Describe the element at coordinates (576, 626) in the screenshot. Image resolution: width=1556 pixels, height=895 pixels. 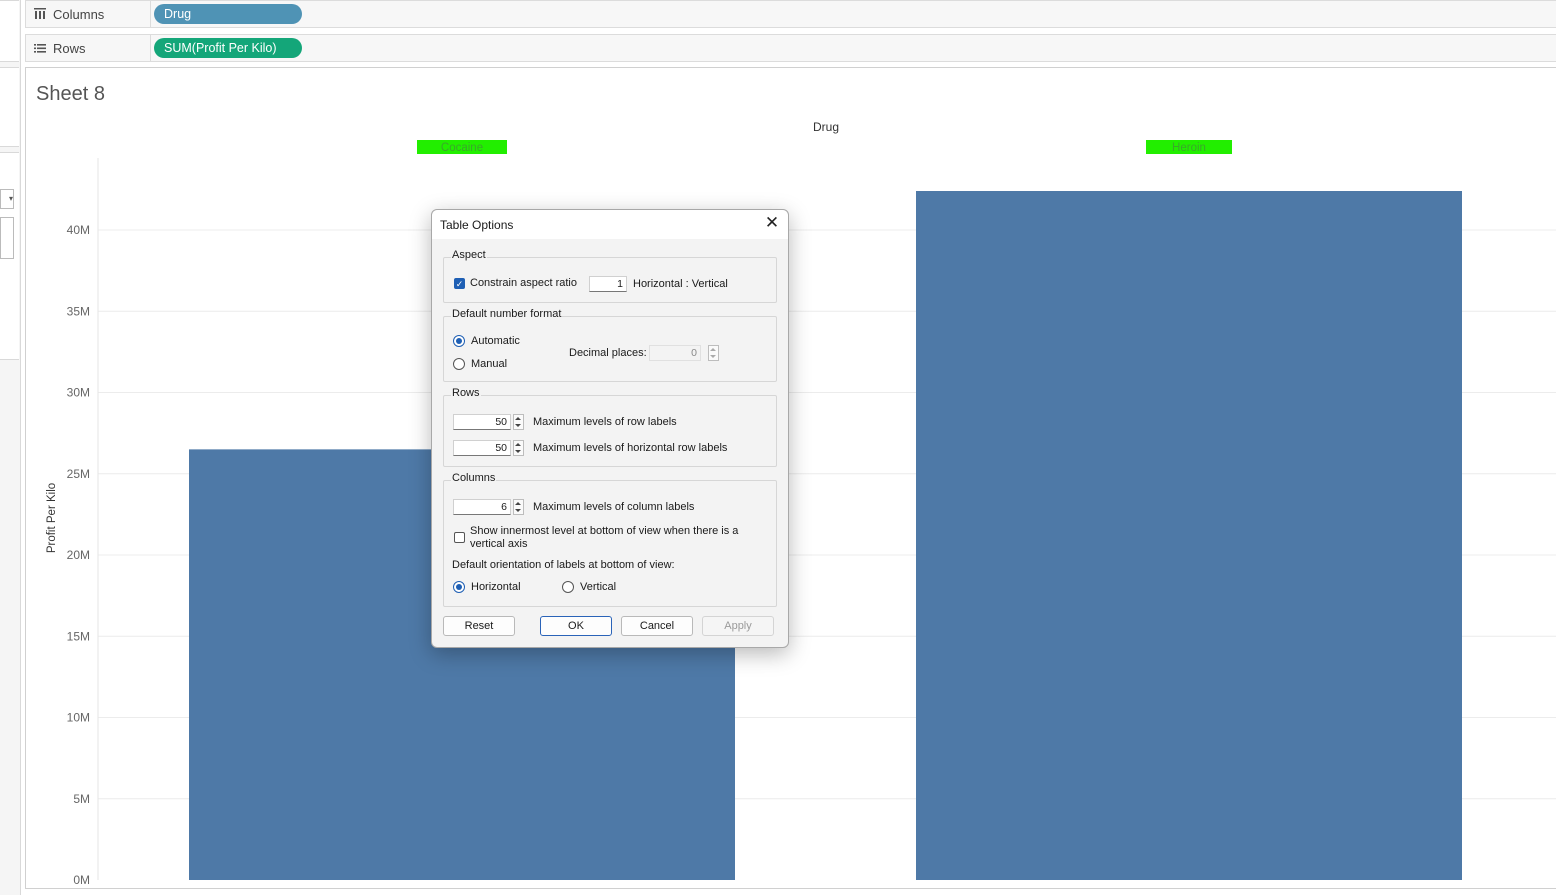
I see `ok-button: OK` at that location.